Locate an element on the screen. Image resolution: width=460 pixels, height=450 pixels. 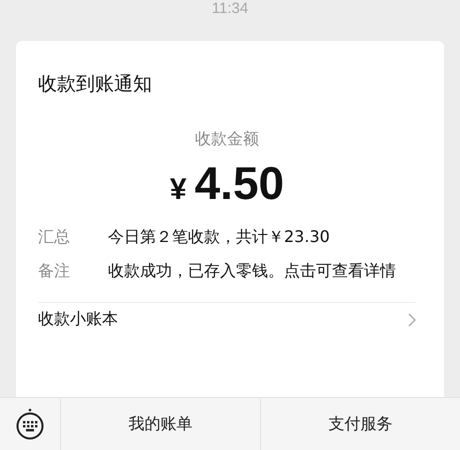
amount-label: 收款金额 is located at coordinates (227, 139).